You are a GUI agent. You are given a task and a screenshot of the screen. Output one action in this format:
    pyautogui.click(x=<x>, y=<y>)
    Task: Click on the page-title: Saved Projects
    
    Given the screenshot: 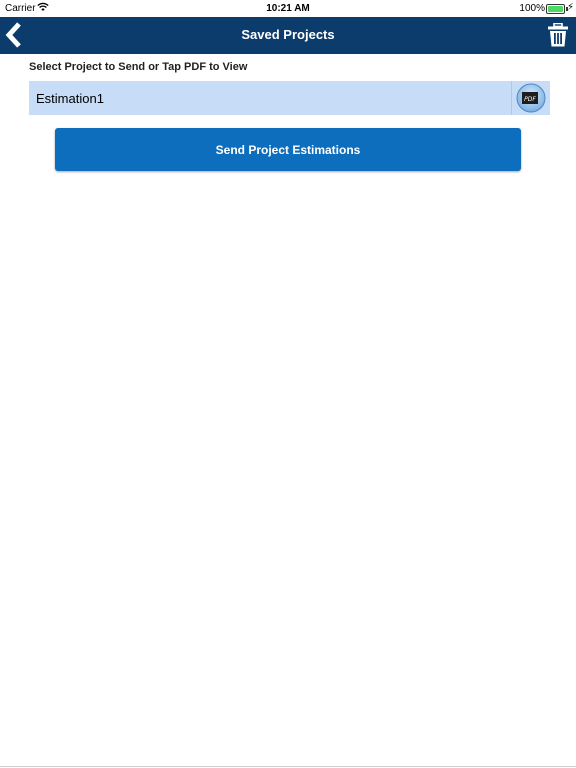 What is the action you would take?
    pyautogui.click(x=288, y=34)
    